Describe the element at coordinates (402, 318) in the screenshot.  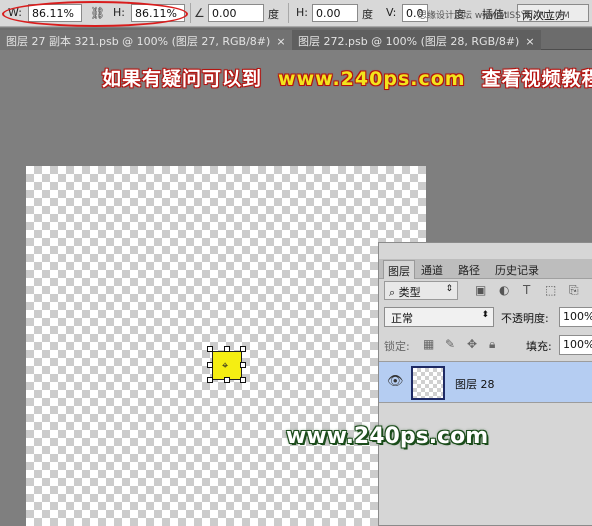
I see `blend-mode-value: 正常` at that location.